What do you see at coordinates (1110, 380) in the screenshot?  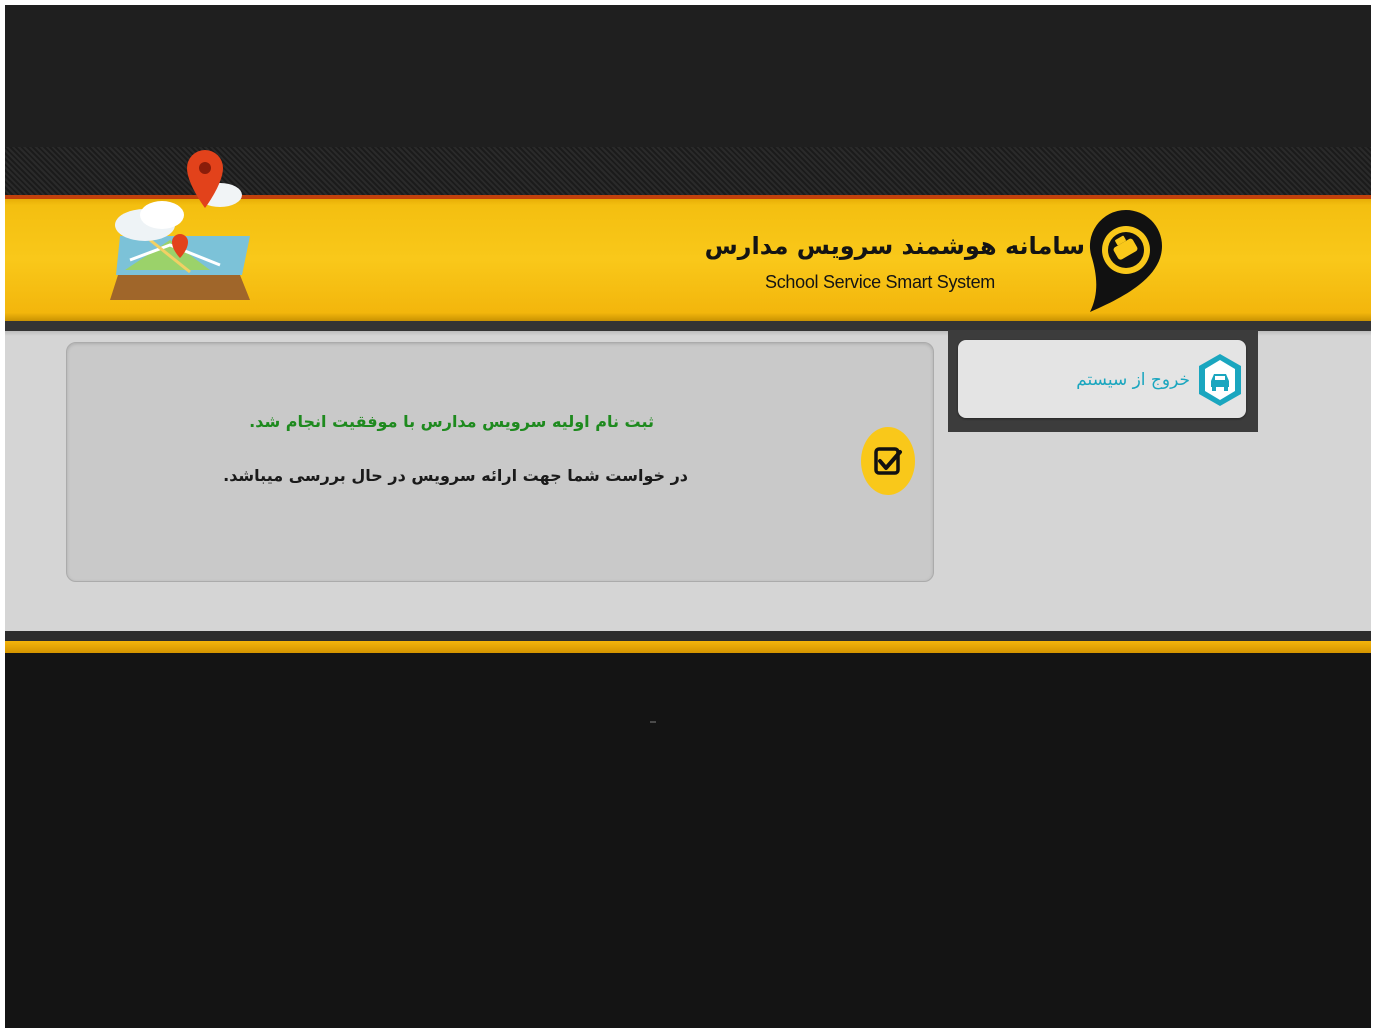 I see `logout-link: خروج از سیستم` at bounding box center [1110, 380].